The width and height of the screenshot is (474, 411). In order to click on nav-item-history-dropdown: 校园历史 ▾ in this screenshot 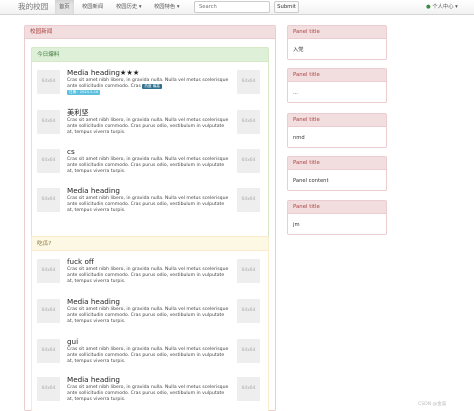, I will do `click(129, 7)`.